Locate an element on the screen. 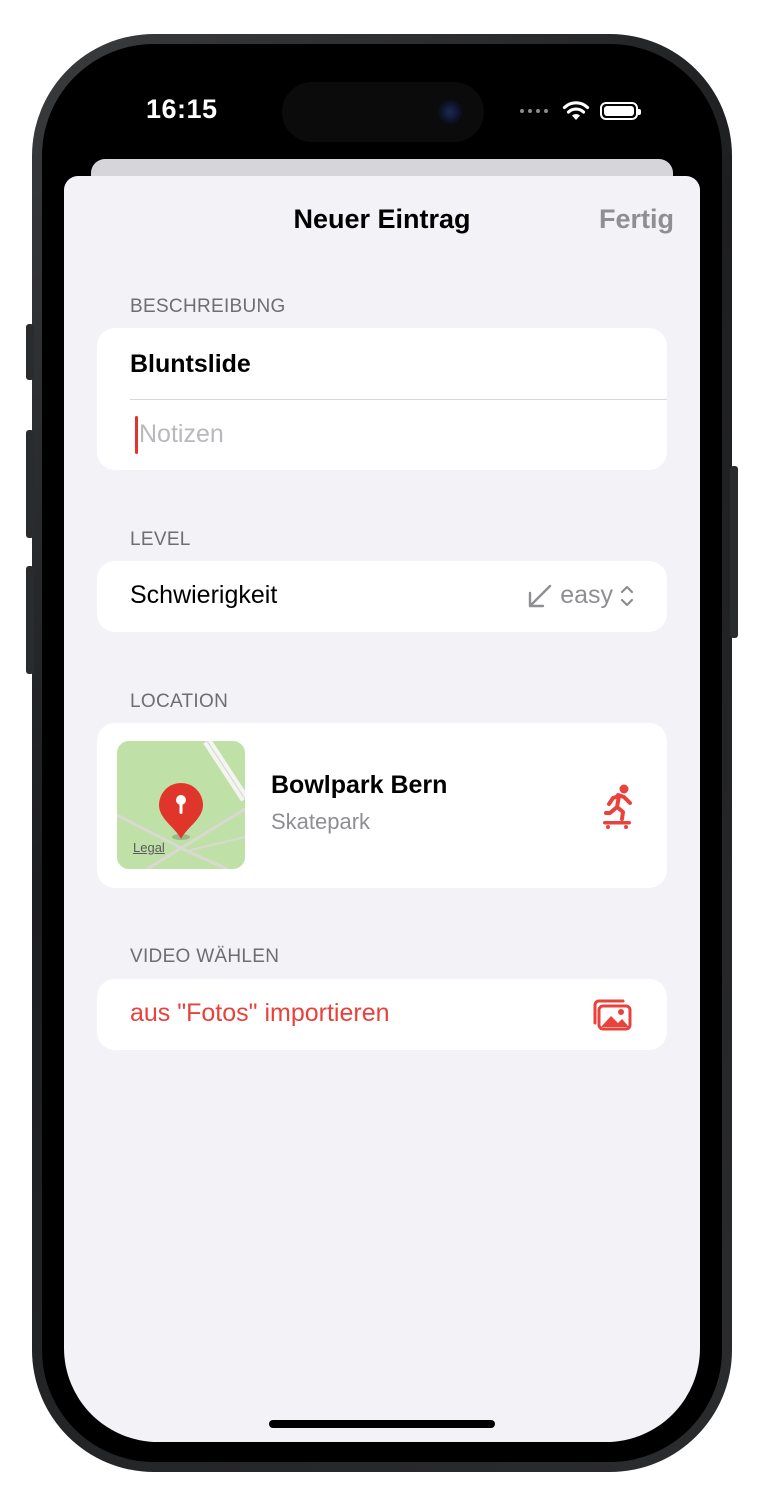  volume-down-button is located at coordinates (30, 620).